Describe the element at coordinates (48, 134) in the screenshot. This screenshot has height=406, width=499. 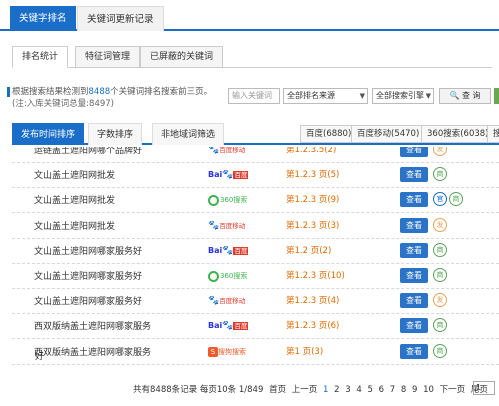
I see `sort-by-publish-time: 发布时间排序` at that location.